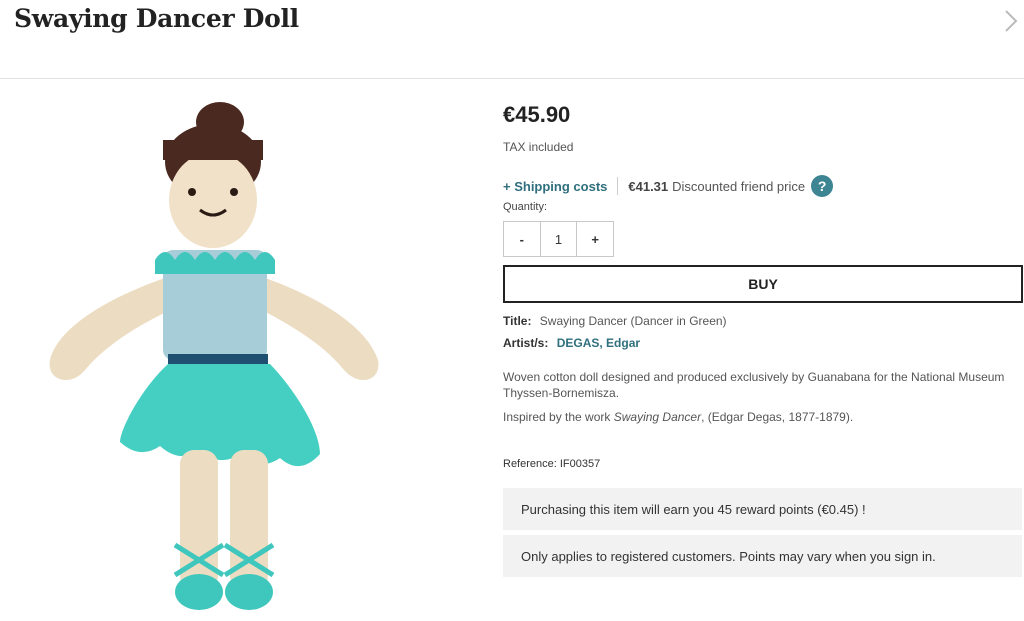  What do you see at coordinates (777, 417) in the screenshot?
I see `inspiration-suffix: , (Edgar Degas, 1877-1879).` at bounding box center [777, 417].